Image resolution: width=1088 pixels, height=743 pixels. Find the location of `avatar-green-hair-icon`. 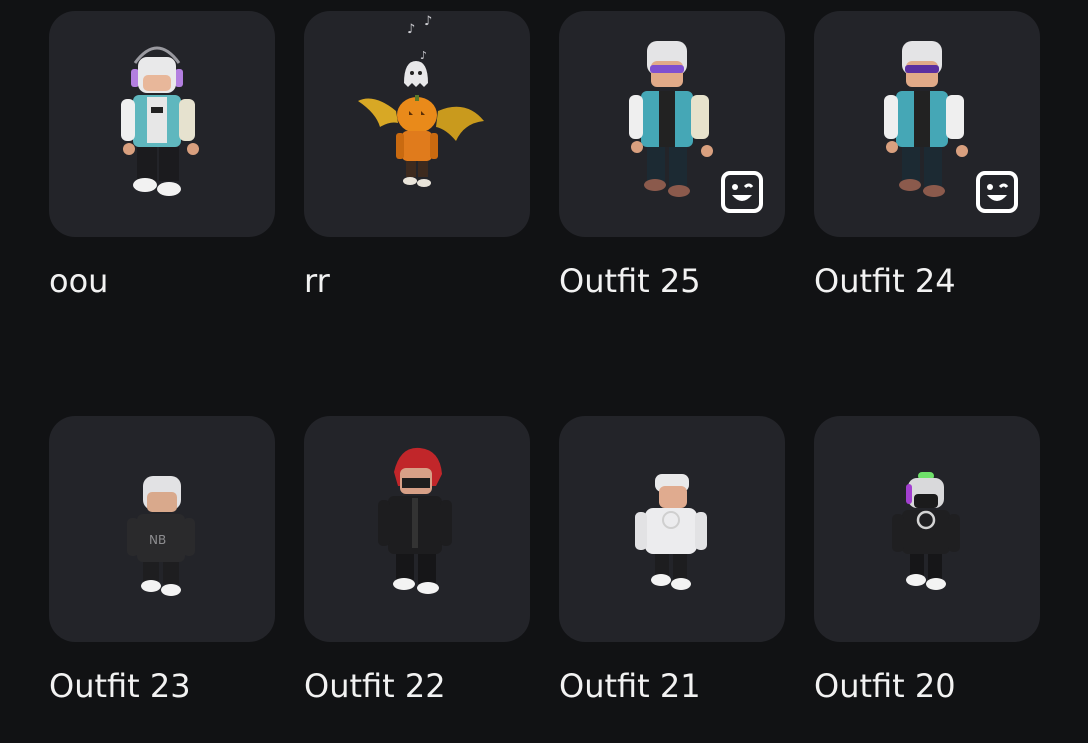

avatar-green-hair-icon is located at coordinates (926, 531).